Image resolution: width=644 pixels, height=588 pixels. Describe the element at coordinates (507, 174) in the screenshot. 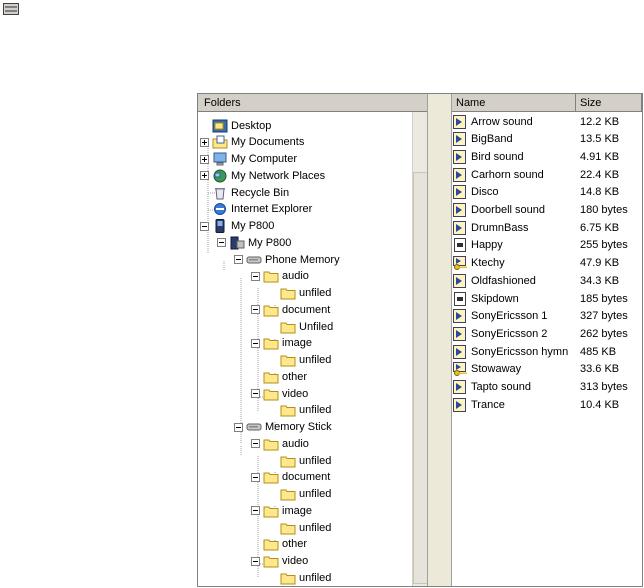

I see `file-name: Carhorn sound` at that location.